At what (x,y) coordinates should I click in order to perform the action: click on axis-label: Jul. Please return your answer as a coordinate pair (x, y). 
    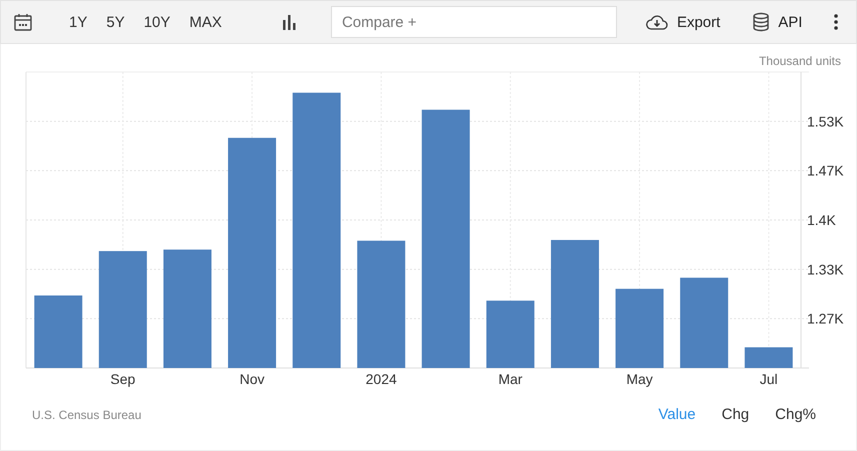
    Looking at the image, I should click on (769, 379).